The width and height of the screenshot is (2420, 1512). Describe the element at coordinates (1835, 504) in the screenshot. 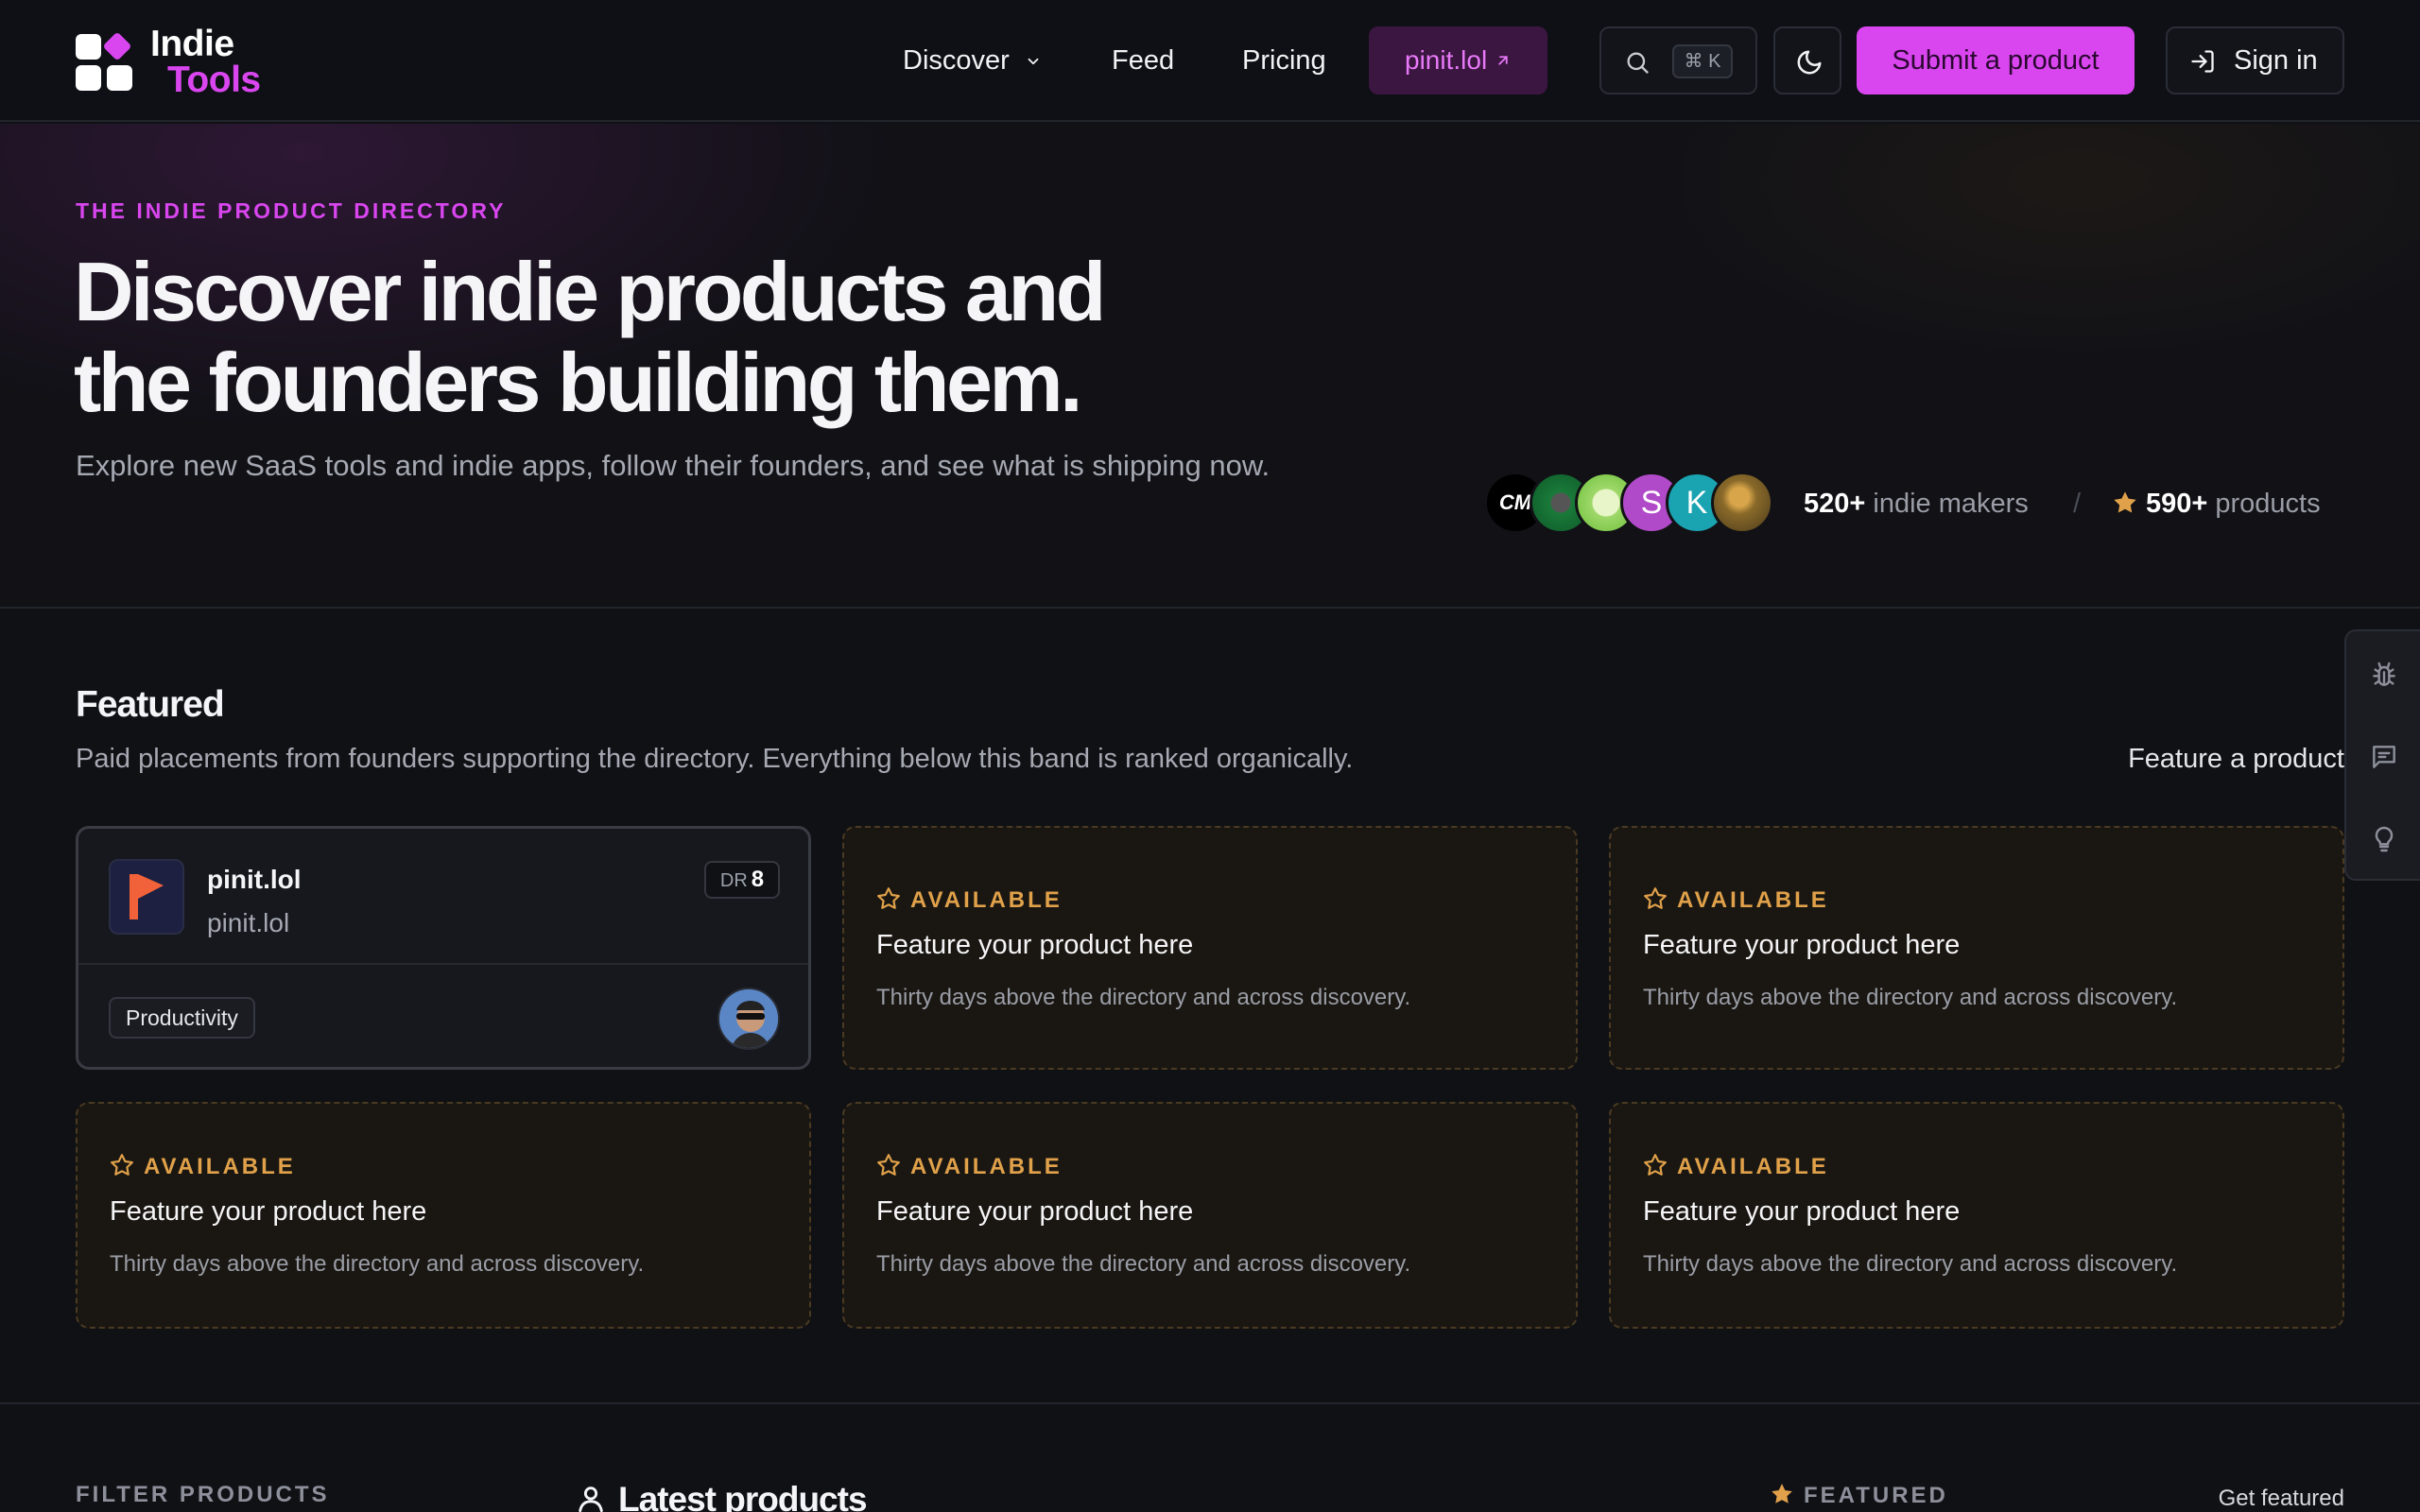

I see `makers-count: 520+` at that location.